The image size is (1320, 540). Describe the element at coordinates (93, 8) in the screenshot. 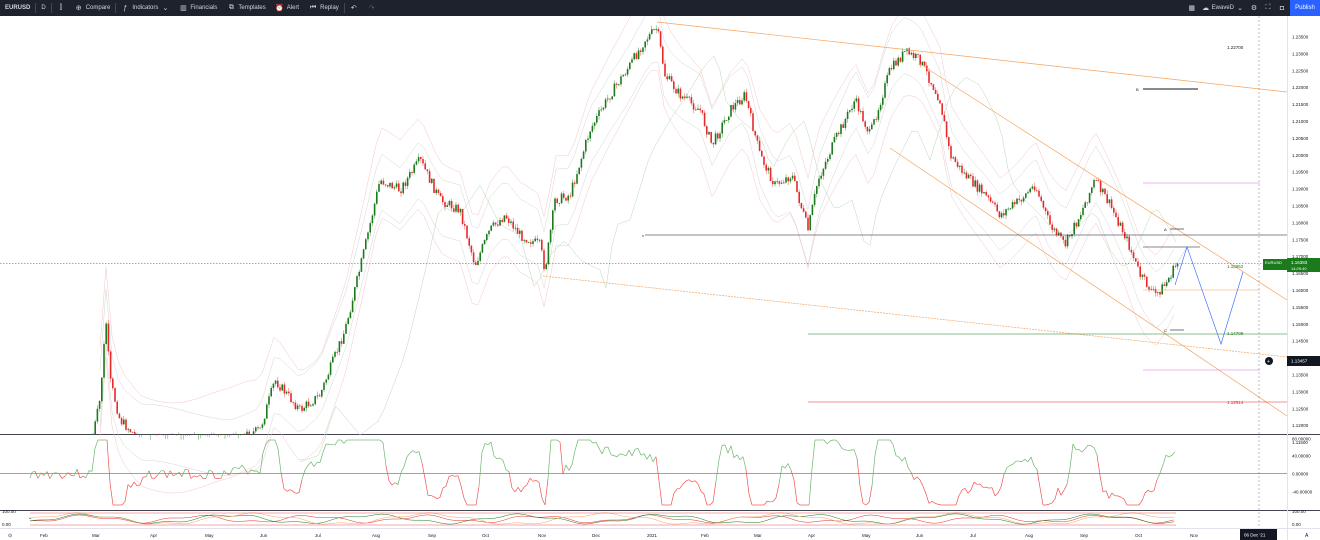

I see `compare-button: ⊕ Compare` at that location.